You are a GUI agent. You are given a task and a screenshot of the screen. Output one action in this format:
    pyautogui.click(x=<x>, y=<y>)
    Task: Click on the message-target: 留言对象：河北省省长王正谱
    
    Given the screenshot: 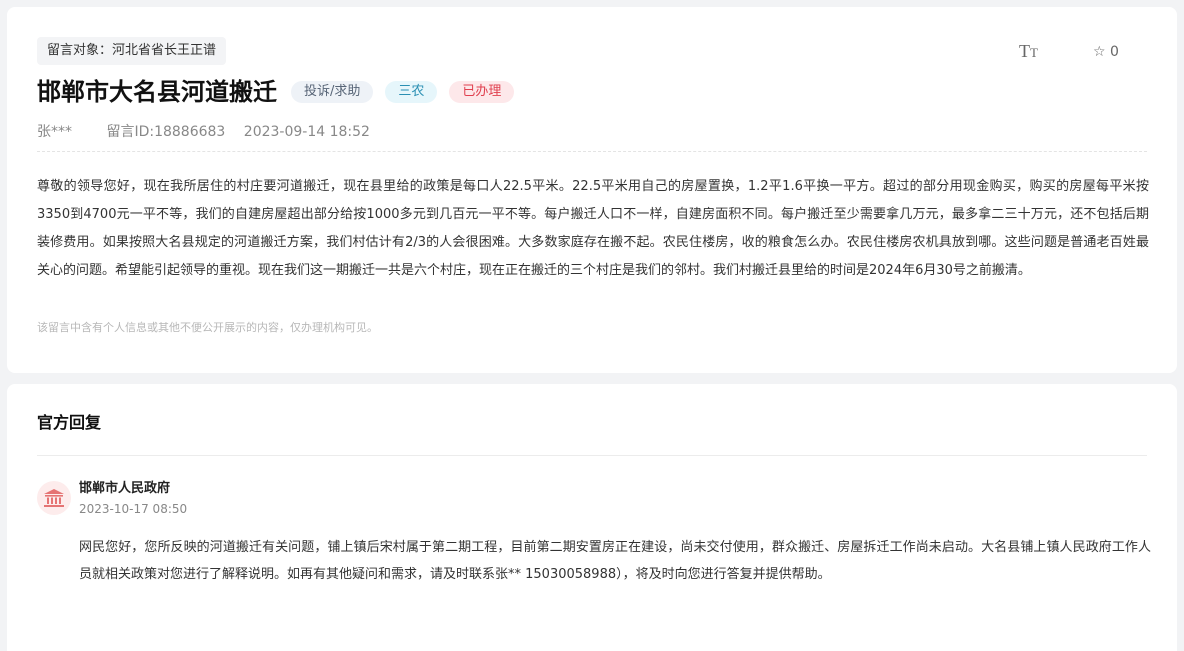 What is the action you would take?
    pyautogui.click(x=132, y=51)
    